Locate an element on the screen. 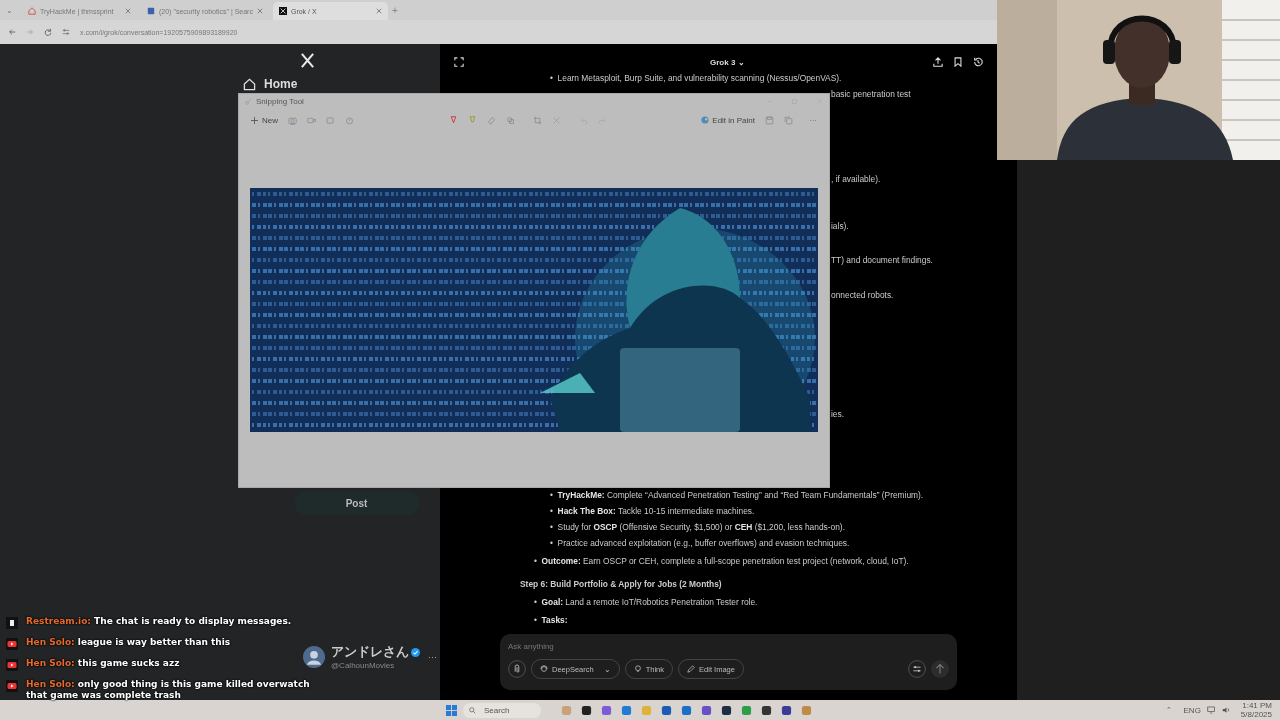 This screenshot has height=720, width=1280. chat-text: Hen Solo: league is way better than this is located at coordinates (129, 642).